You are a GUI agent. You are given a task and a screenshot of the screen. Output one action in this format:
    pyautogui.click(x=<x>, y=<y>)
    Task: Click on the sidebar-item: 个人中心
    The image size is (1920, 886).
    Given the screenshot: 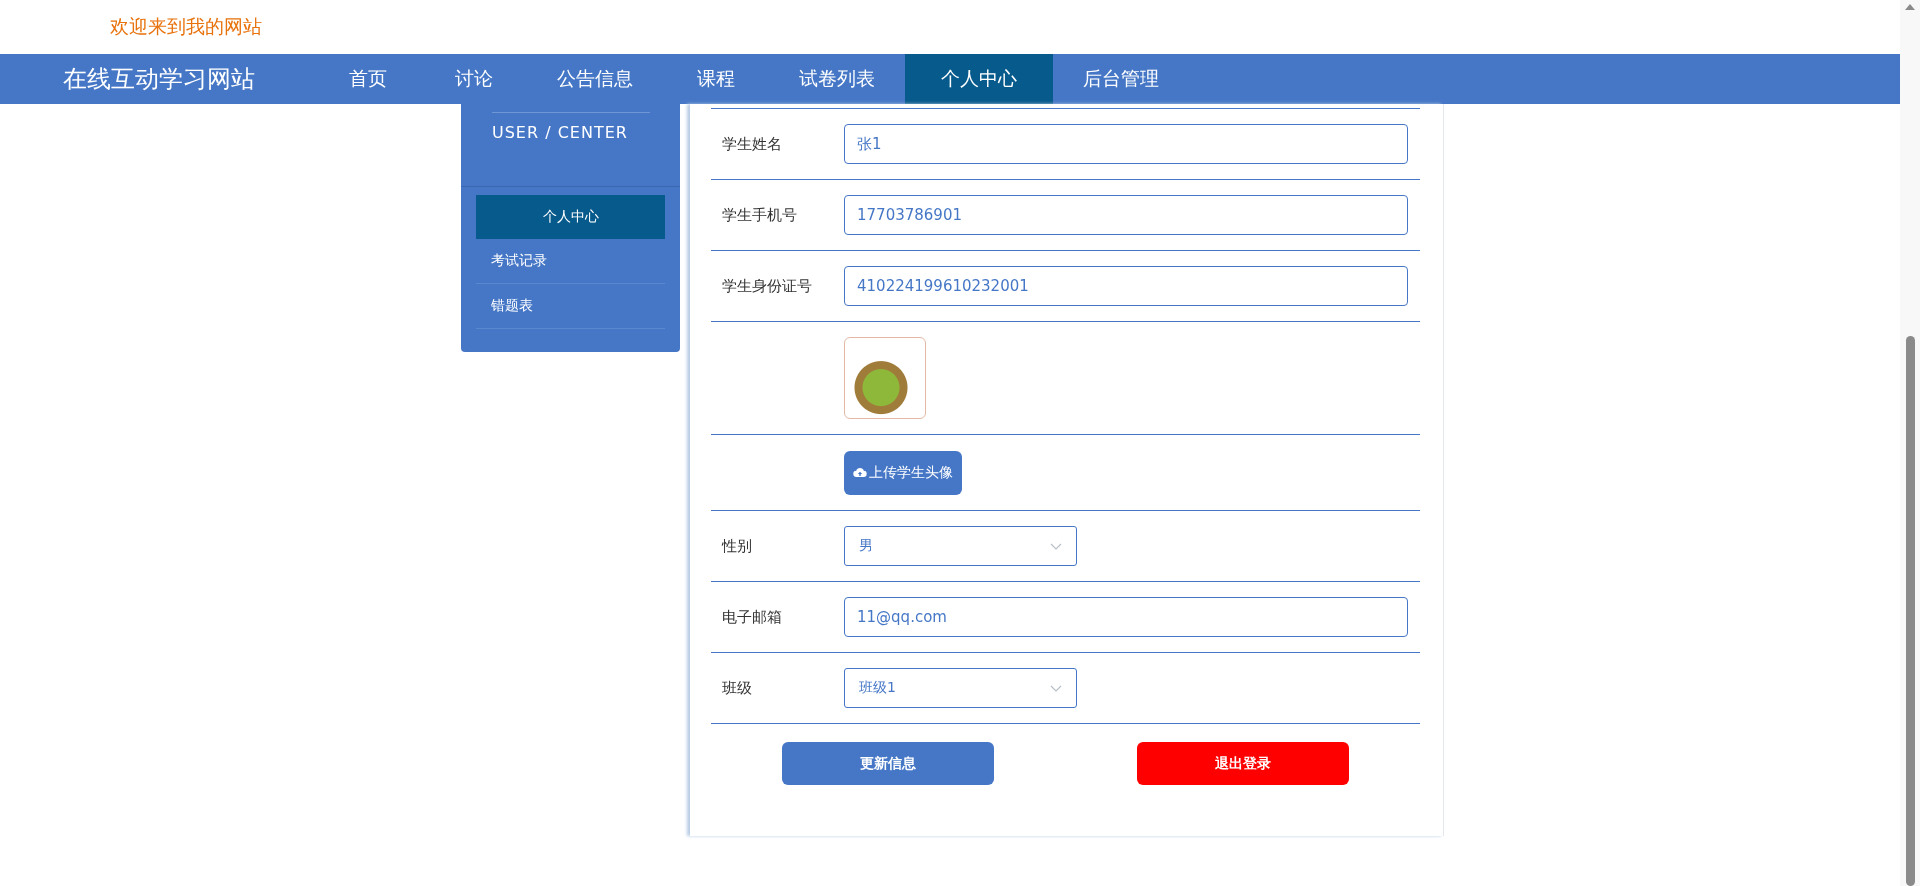 What is the action you would take?
    pyautogui.click(x=570, y=217)
    